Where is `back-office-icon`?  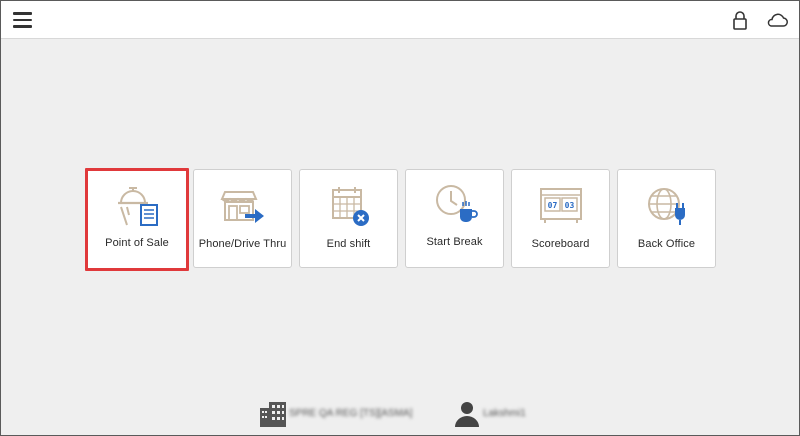
back-office-icon is located at coordinates (666, 206).